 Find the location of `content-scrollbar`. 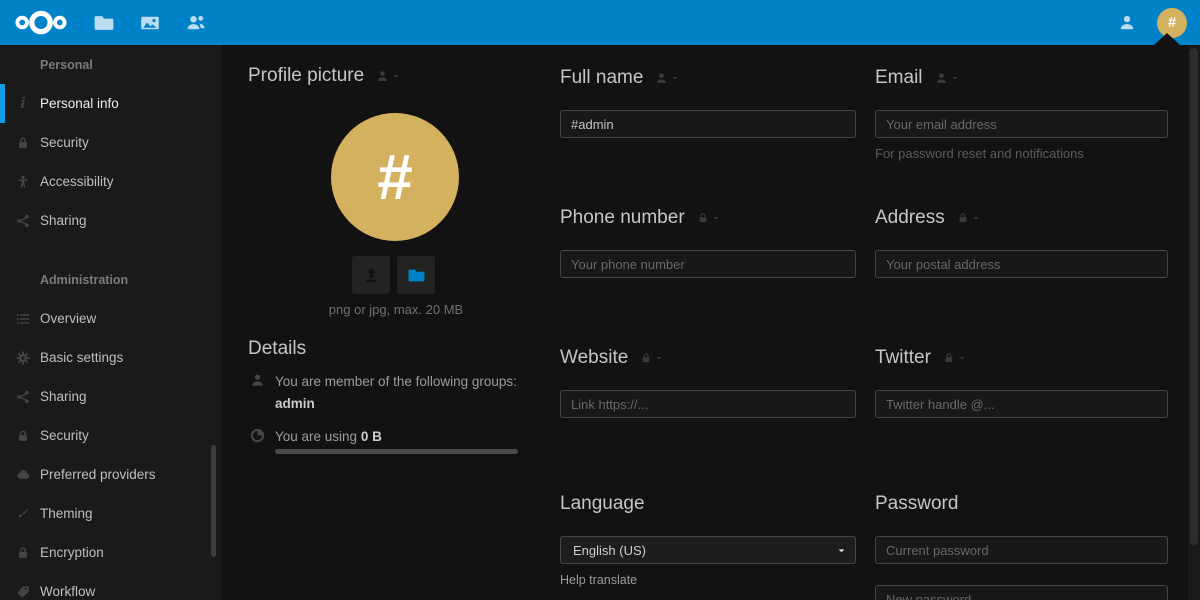

content-scrollbar is located at coordinates (1194, 322).